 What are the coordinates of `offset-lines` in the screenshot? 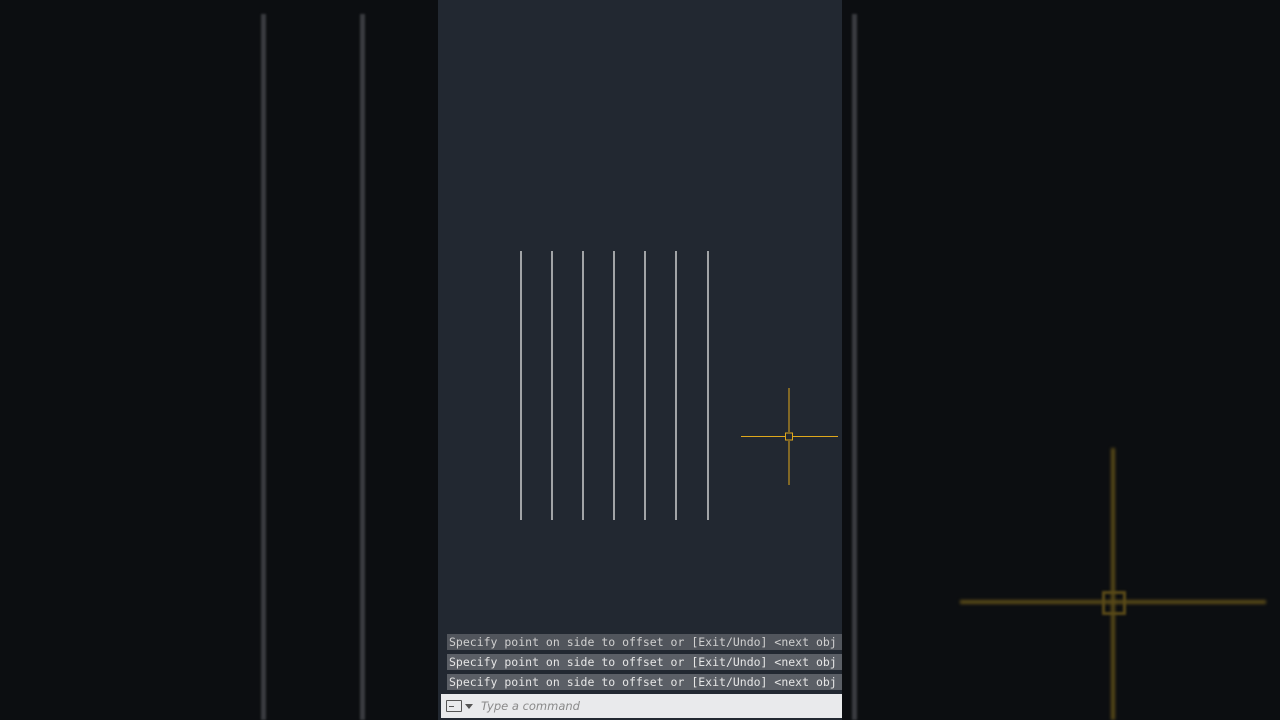 It's located at (614, 385).